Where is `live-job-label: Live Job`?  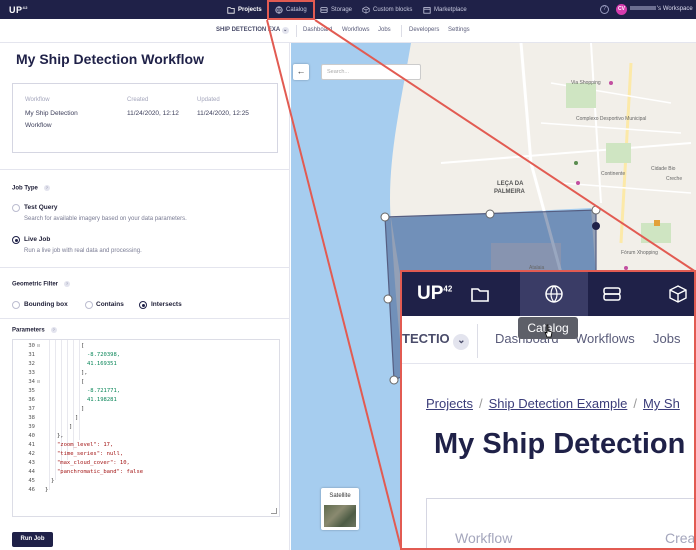 live-job-label: Live Job is located at coordinates (37, 239).